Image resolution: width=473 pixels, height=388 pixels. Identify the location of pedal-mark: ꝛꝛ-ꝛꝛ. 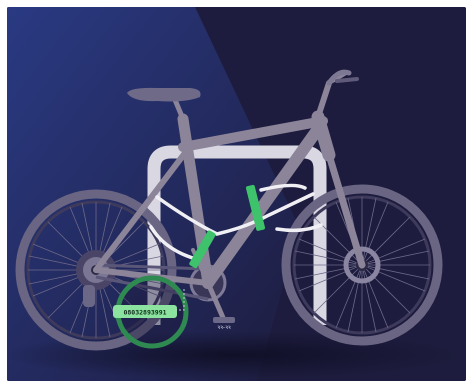
(224, 327).